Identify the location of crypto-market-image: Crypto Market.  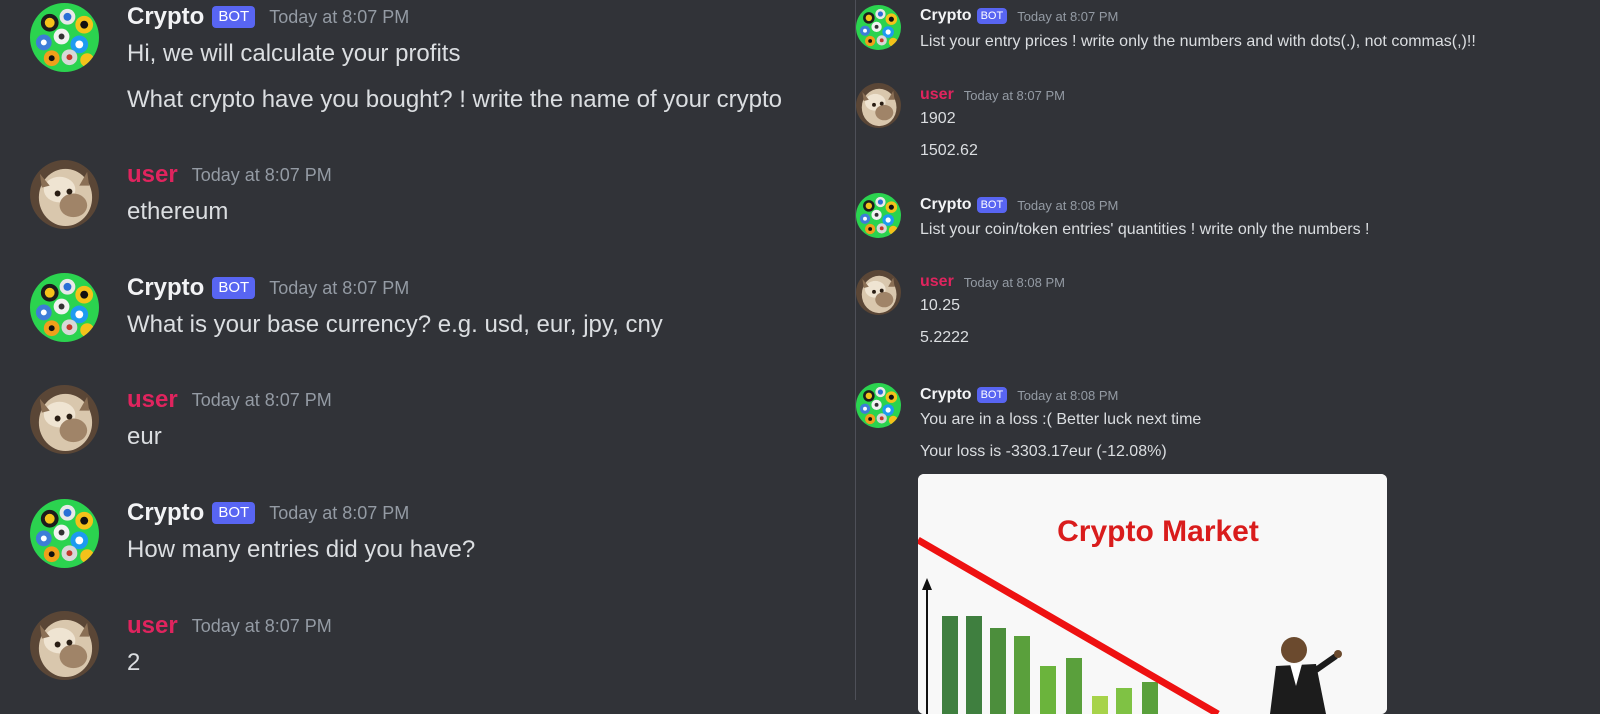
(1152, 594).